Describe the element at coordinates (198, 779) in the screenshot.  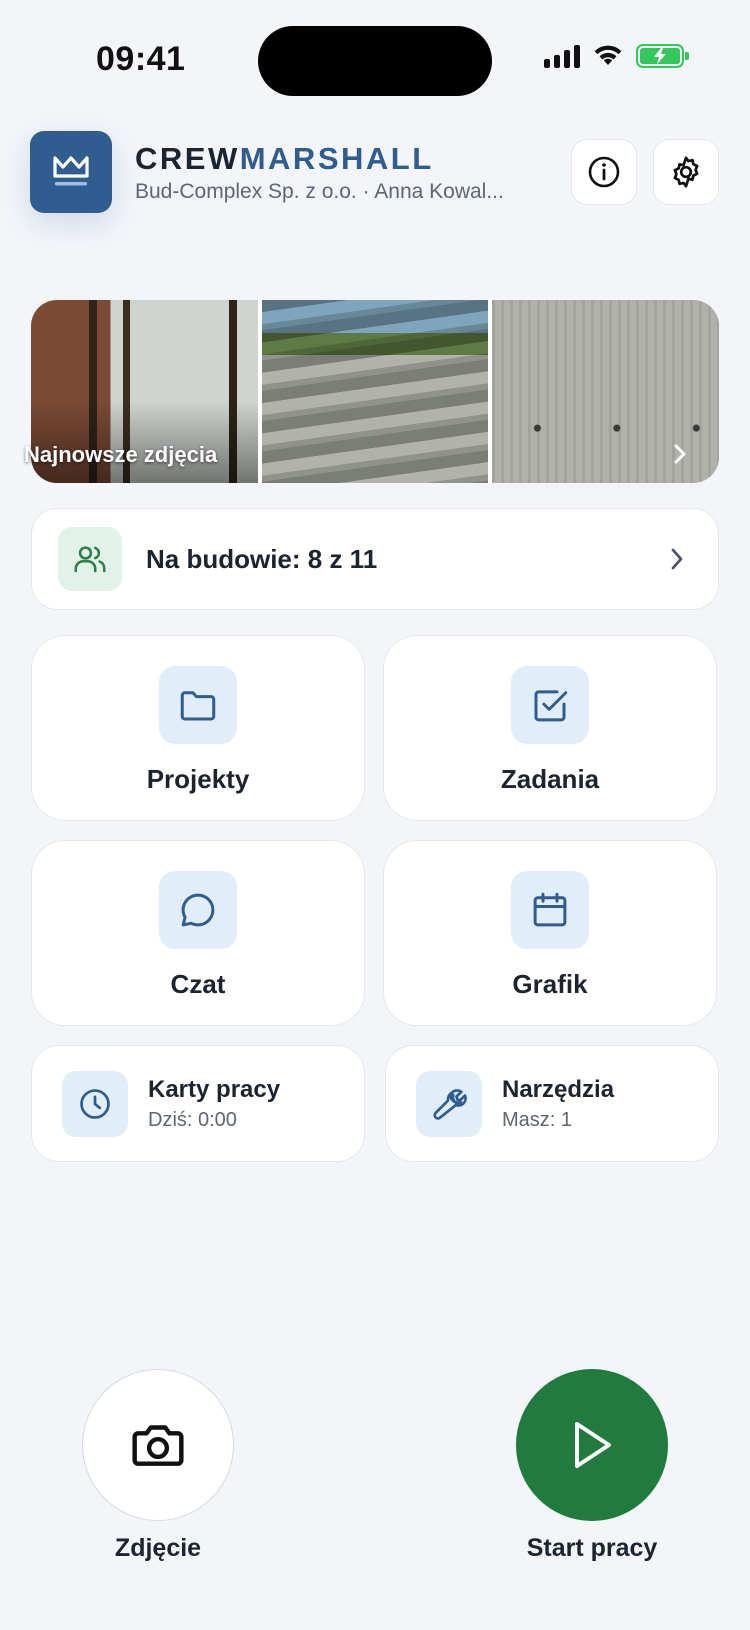
I see `tile-label: Projekty` at that location.